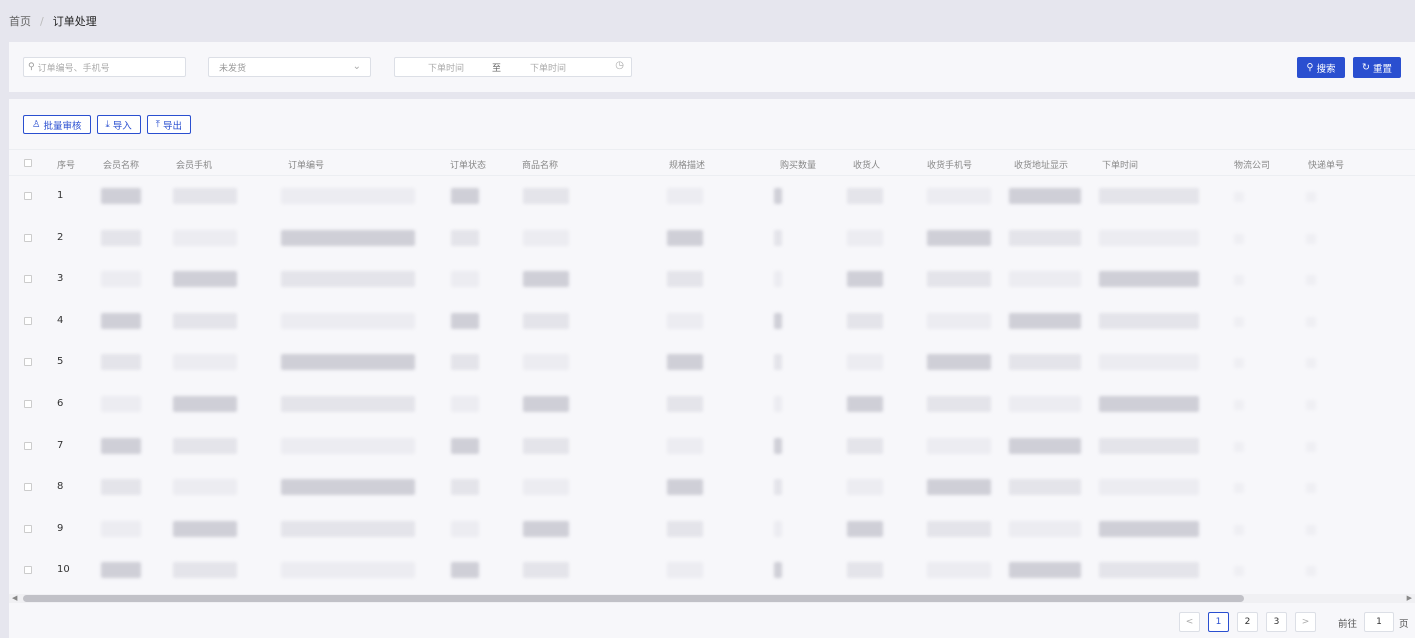  What do you see at coordinates (60, 487) in the screenshot?
I see `row-index: 8` at bounding box center [60, 487].